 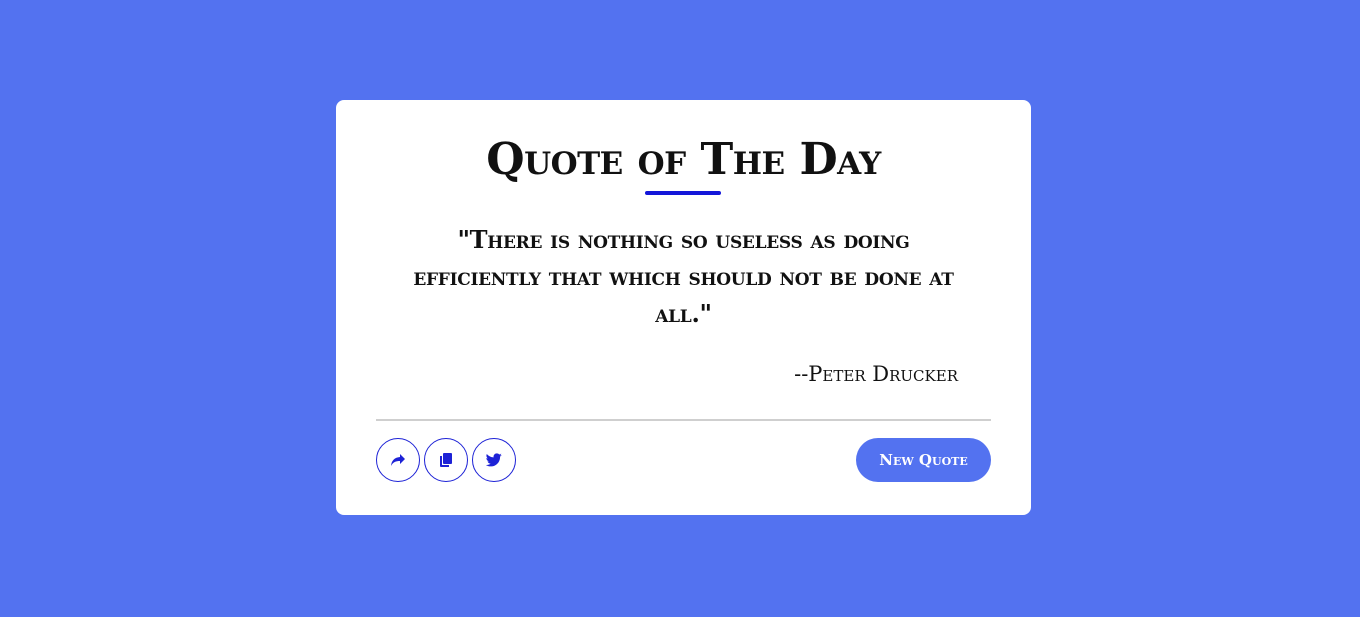 I want to click on share-button, so click(x=398, y=460).